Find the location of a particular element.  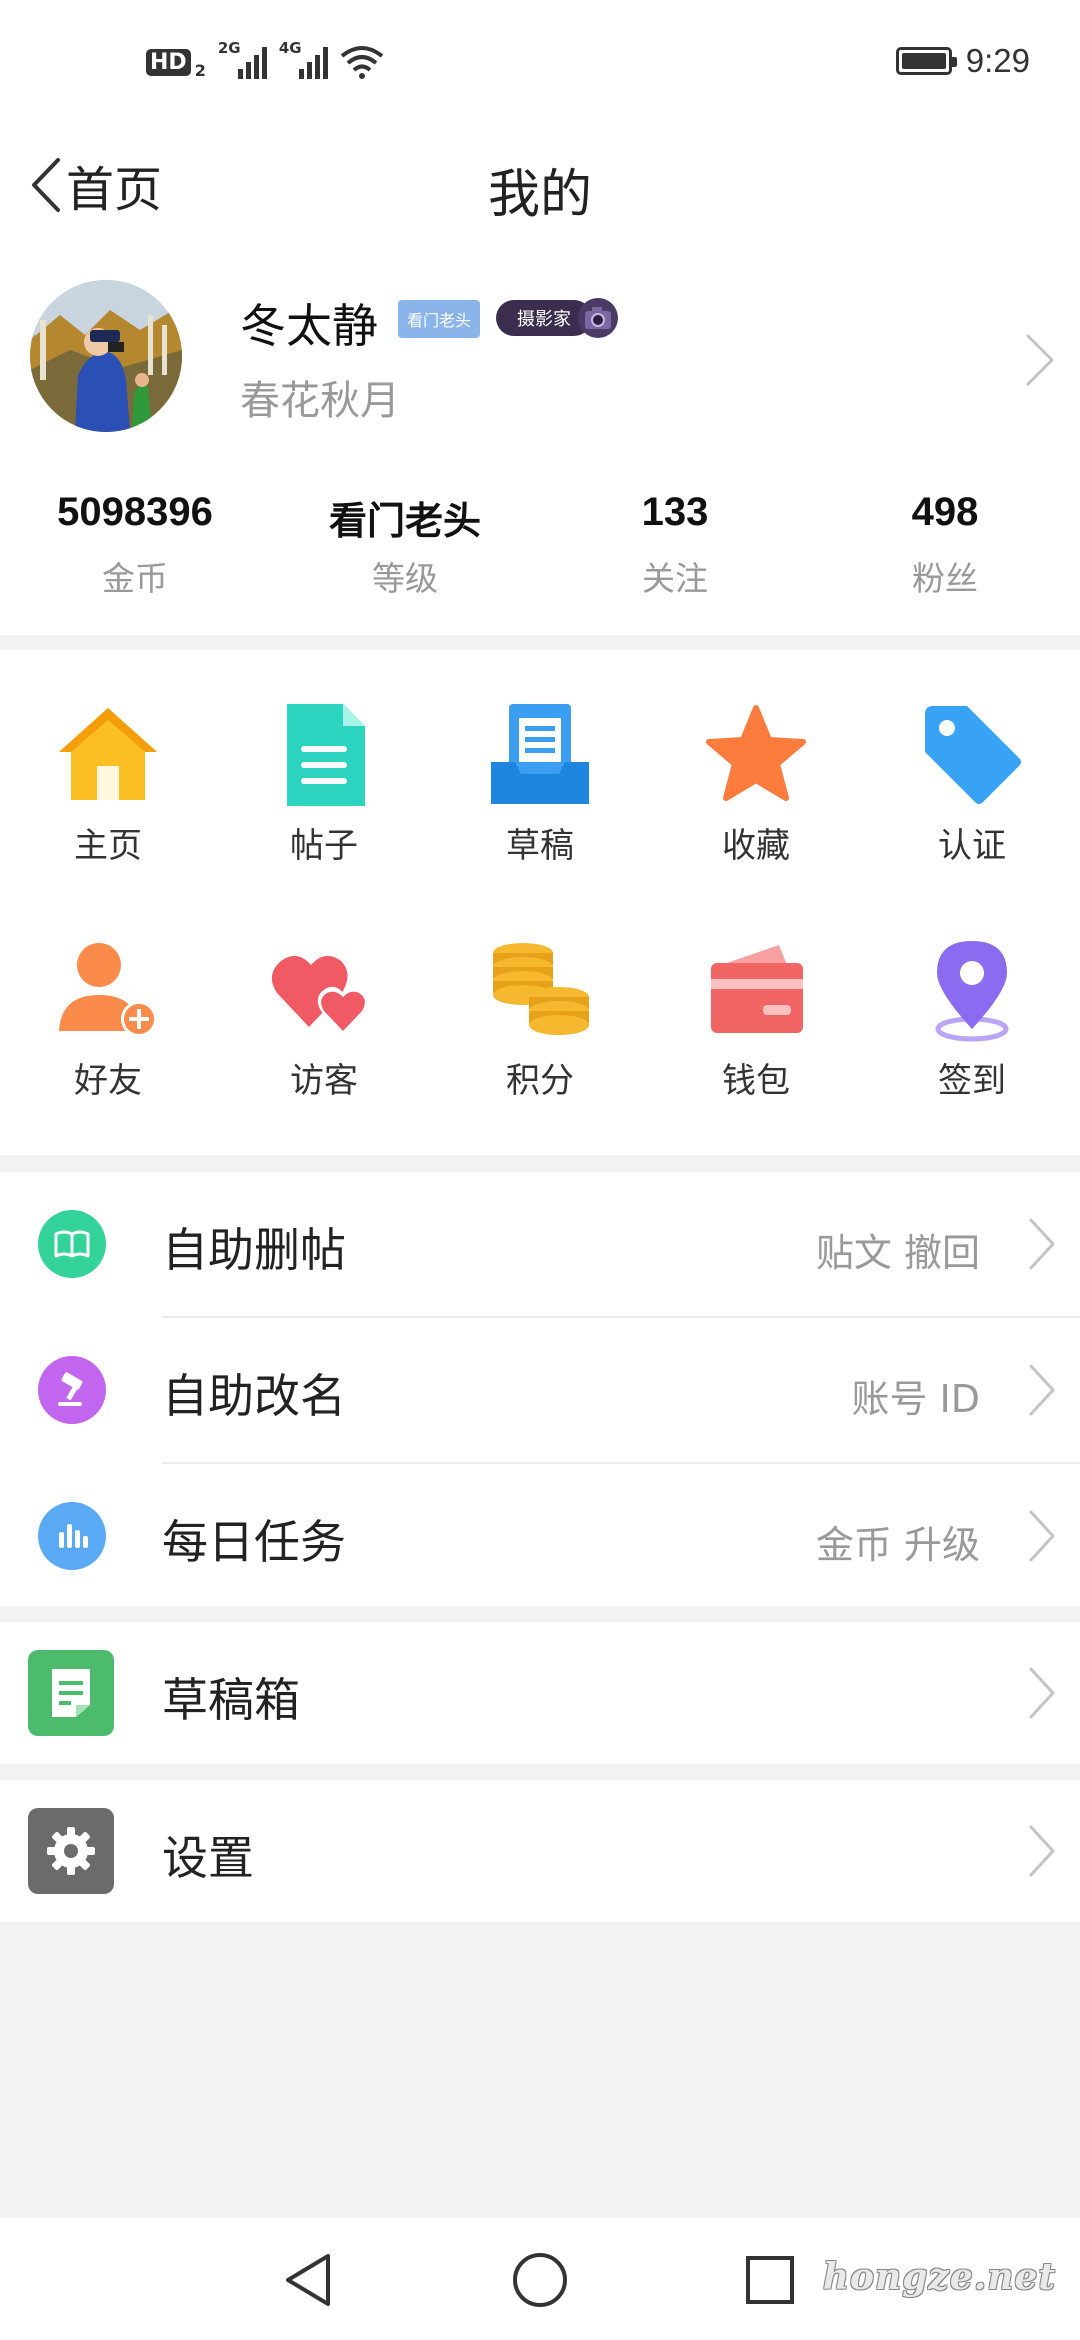

tag-icon is located at coordinates (973, 755).